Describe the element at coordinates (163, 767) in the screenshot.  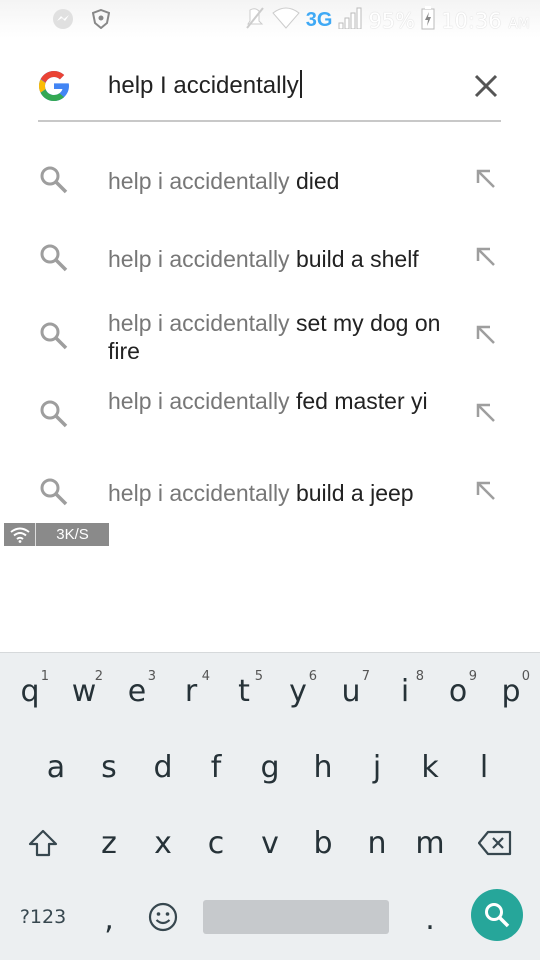
I see `key-d: d` at that location.